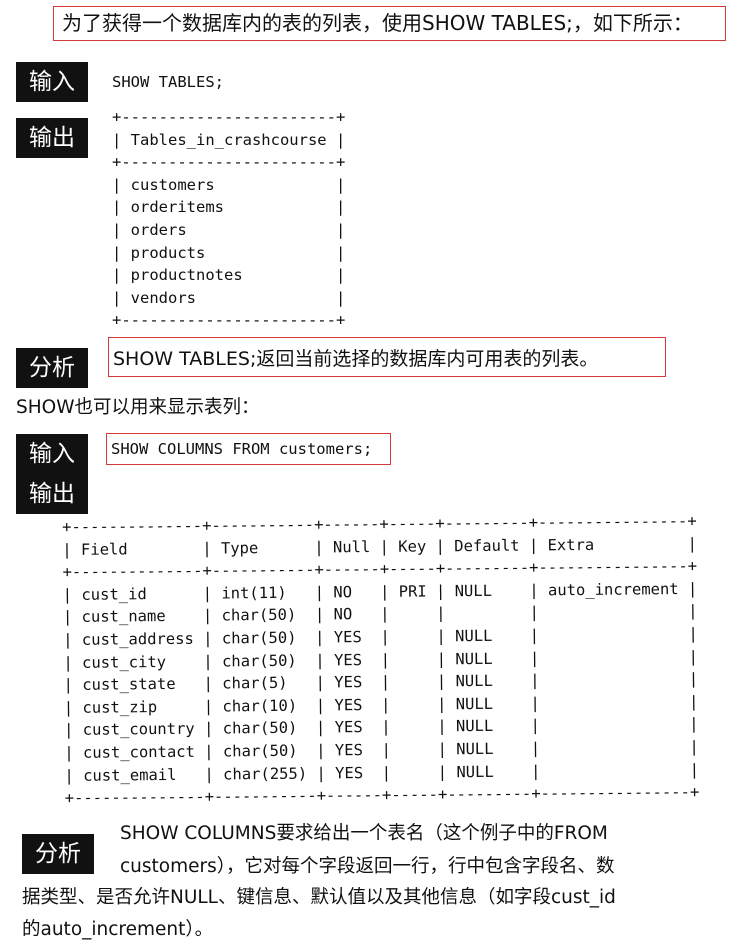 This screenshot has height=950, width=744. I want to click on input-label-1: 输入, so click(52, 82).